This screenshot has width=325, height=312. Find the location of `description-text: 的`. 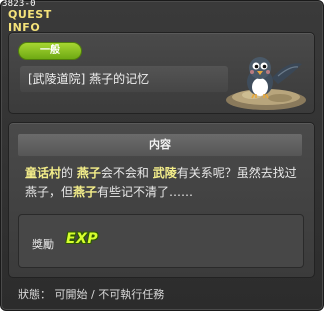

description-text: 的 is located at coordinates (69, 173).